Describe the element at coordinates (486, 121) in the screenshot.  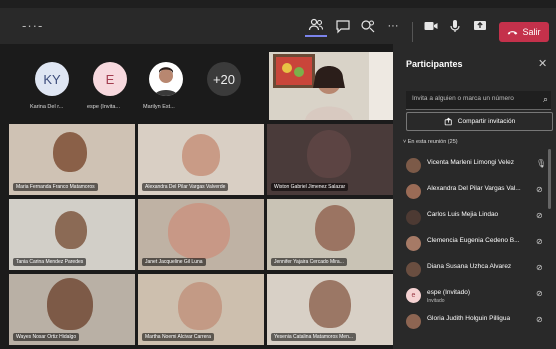
I see `share-invite-label: Compartir invitación` at that location.